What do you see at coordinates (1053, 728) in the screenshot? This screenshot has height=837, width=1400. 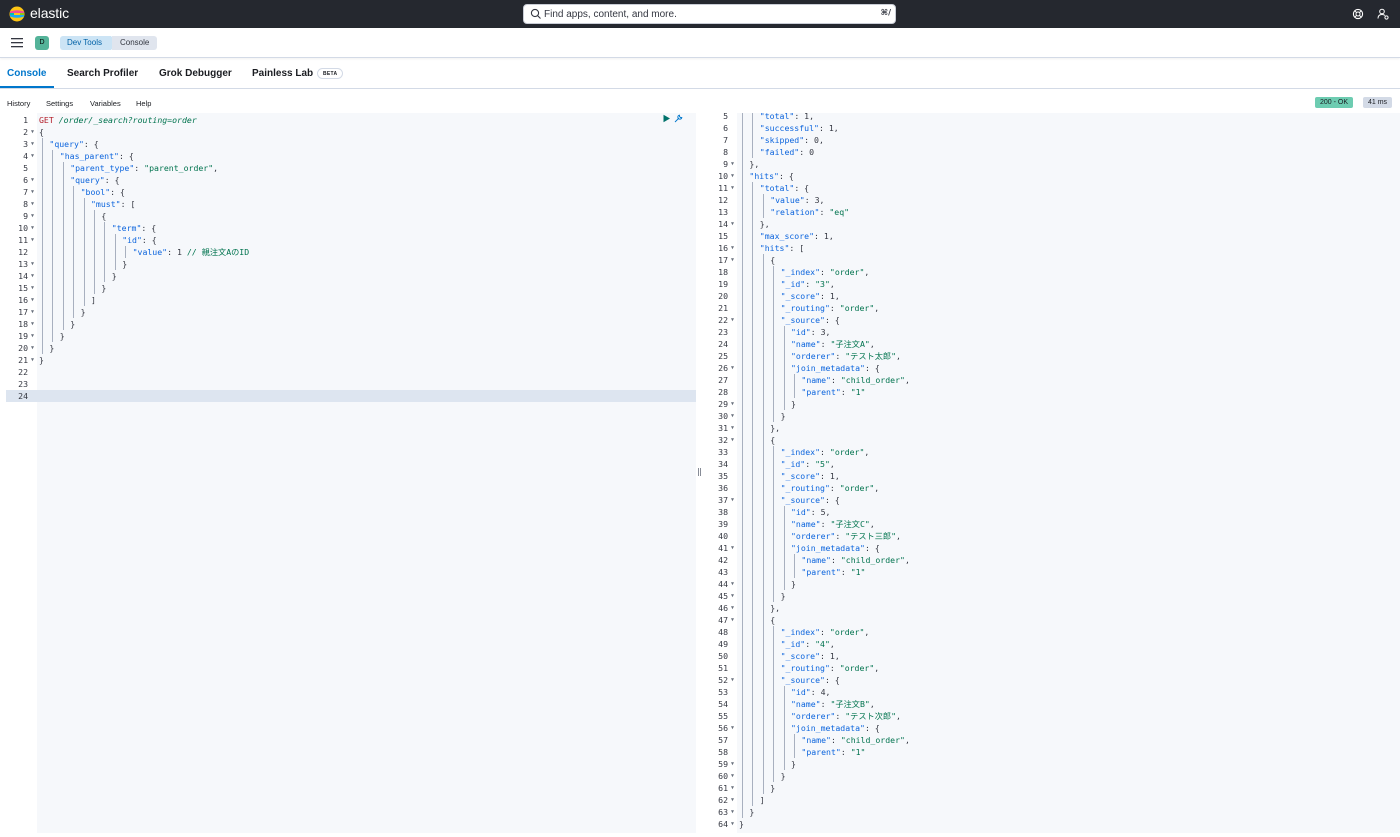 I see `code-line: 56 ▼ "join_metadata": {` at bounding box center [1053, 728].